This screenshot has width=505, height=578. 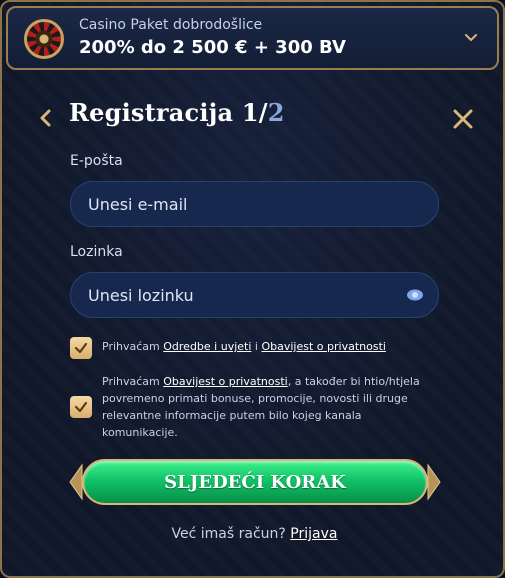 What do you see at coordinates (415, 295) in the screenshot?
I see `eye-icon` at bounding box center [415, 295].